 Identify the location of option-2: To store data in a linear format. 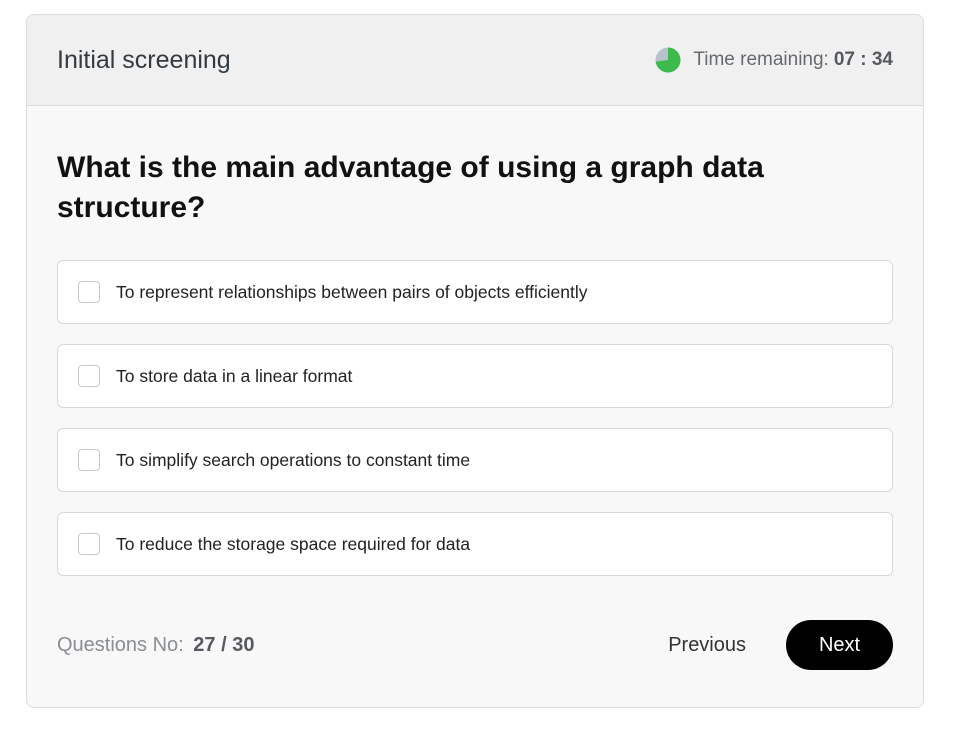
(475, 376).